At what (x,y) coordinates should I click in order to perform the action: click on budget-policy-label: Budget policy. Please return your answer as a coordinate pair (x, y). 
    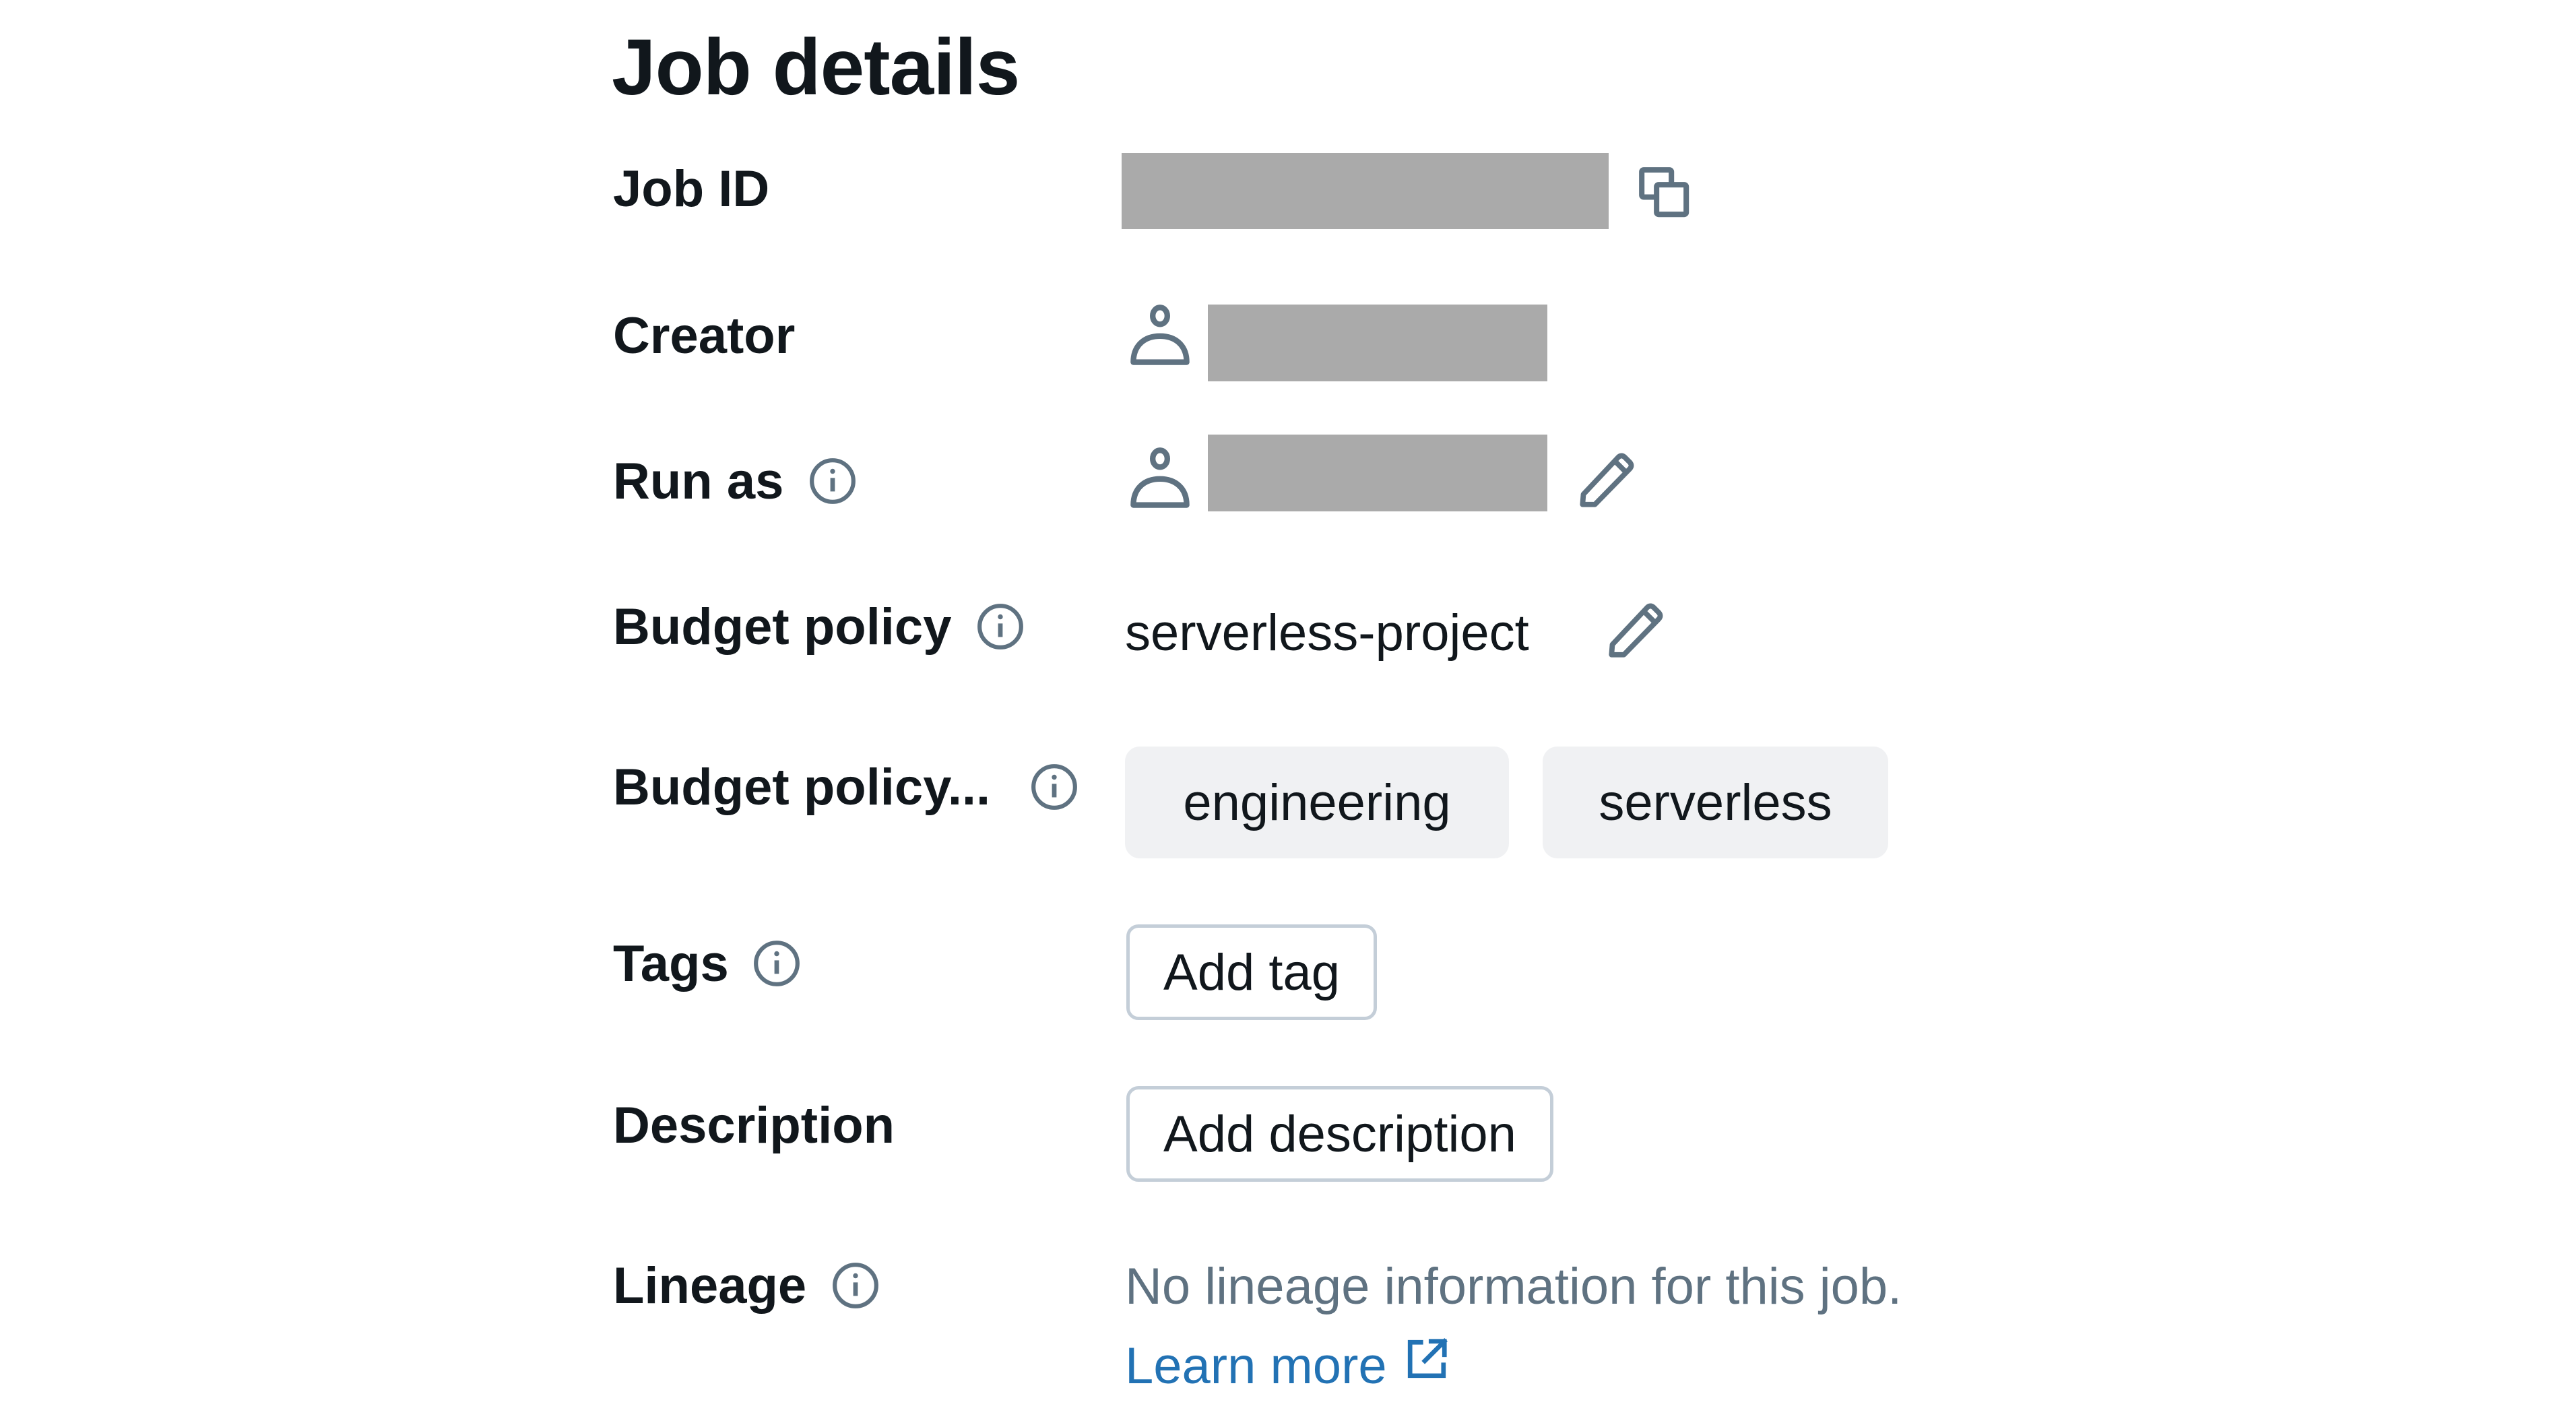
    Looking at the image, I should click on (819, 626).